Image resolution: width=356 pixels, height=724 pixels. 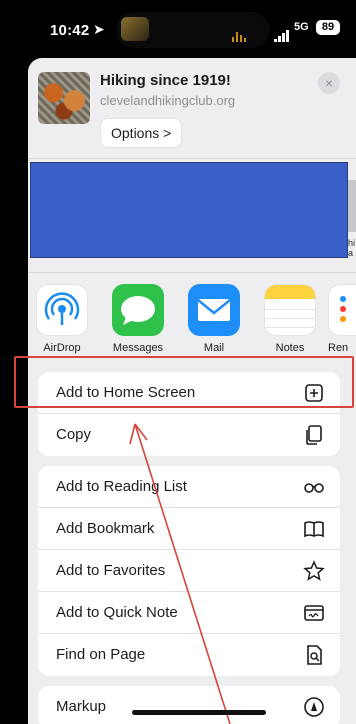 I want to click on action-find-on-page: Find on Page, so click(x=189, y=655).